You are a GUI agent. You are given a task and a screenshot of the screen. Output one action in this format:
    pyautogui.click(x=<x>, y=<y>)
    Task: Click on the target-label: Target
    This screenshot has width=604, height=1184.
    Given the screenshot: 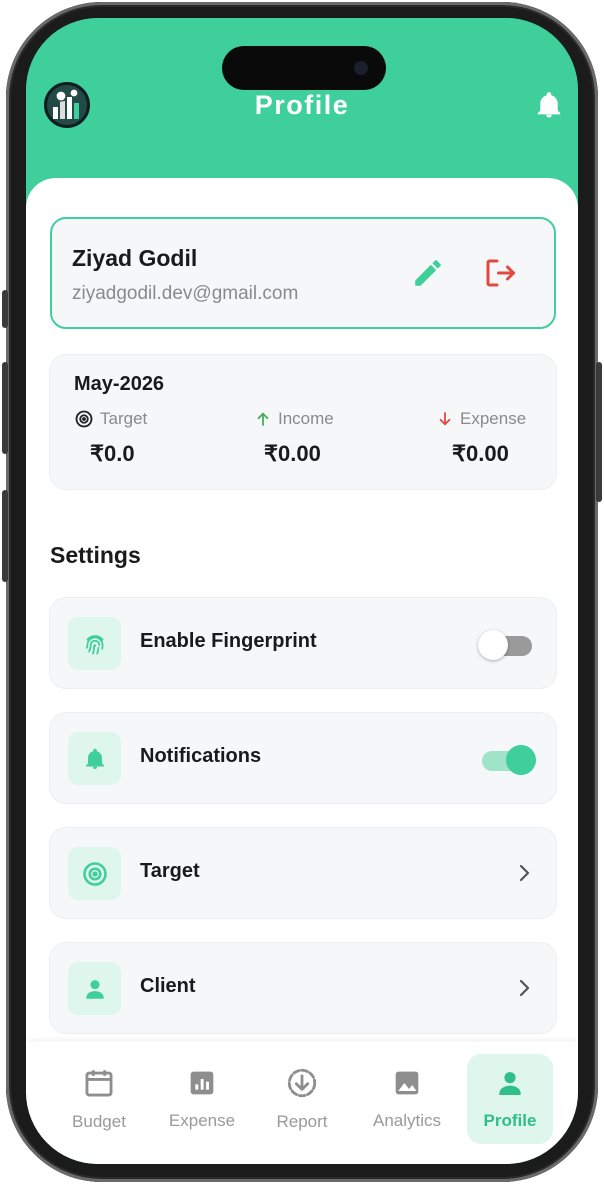 What is the action you would take?
    pyautogui.click(x=124, y=418)
    